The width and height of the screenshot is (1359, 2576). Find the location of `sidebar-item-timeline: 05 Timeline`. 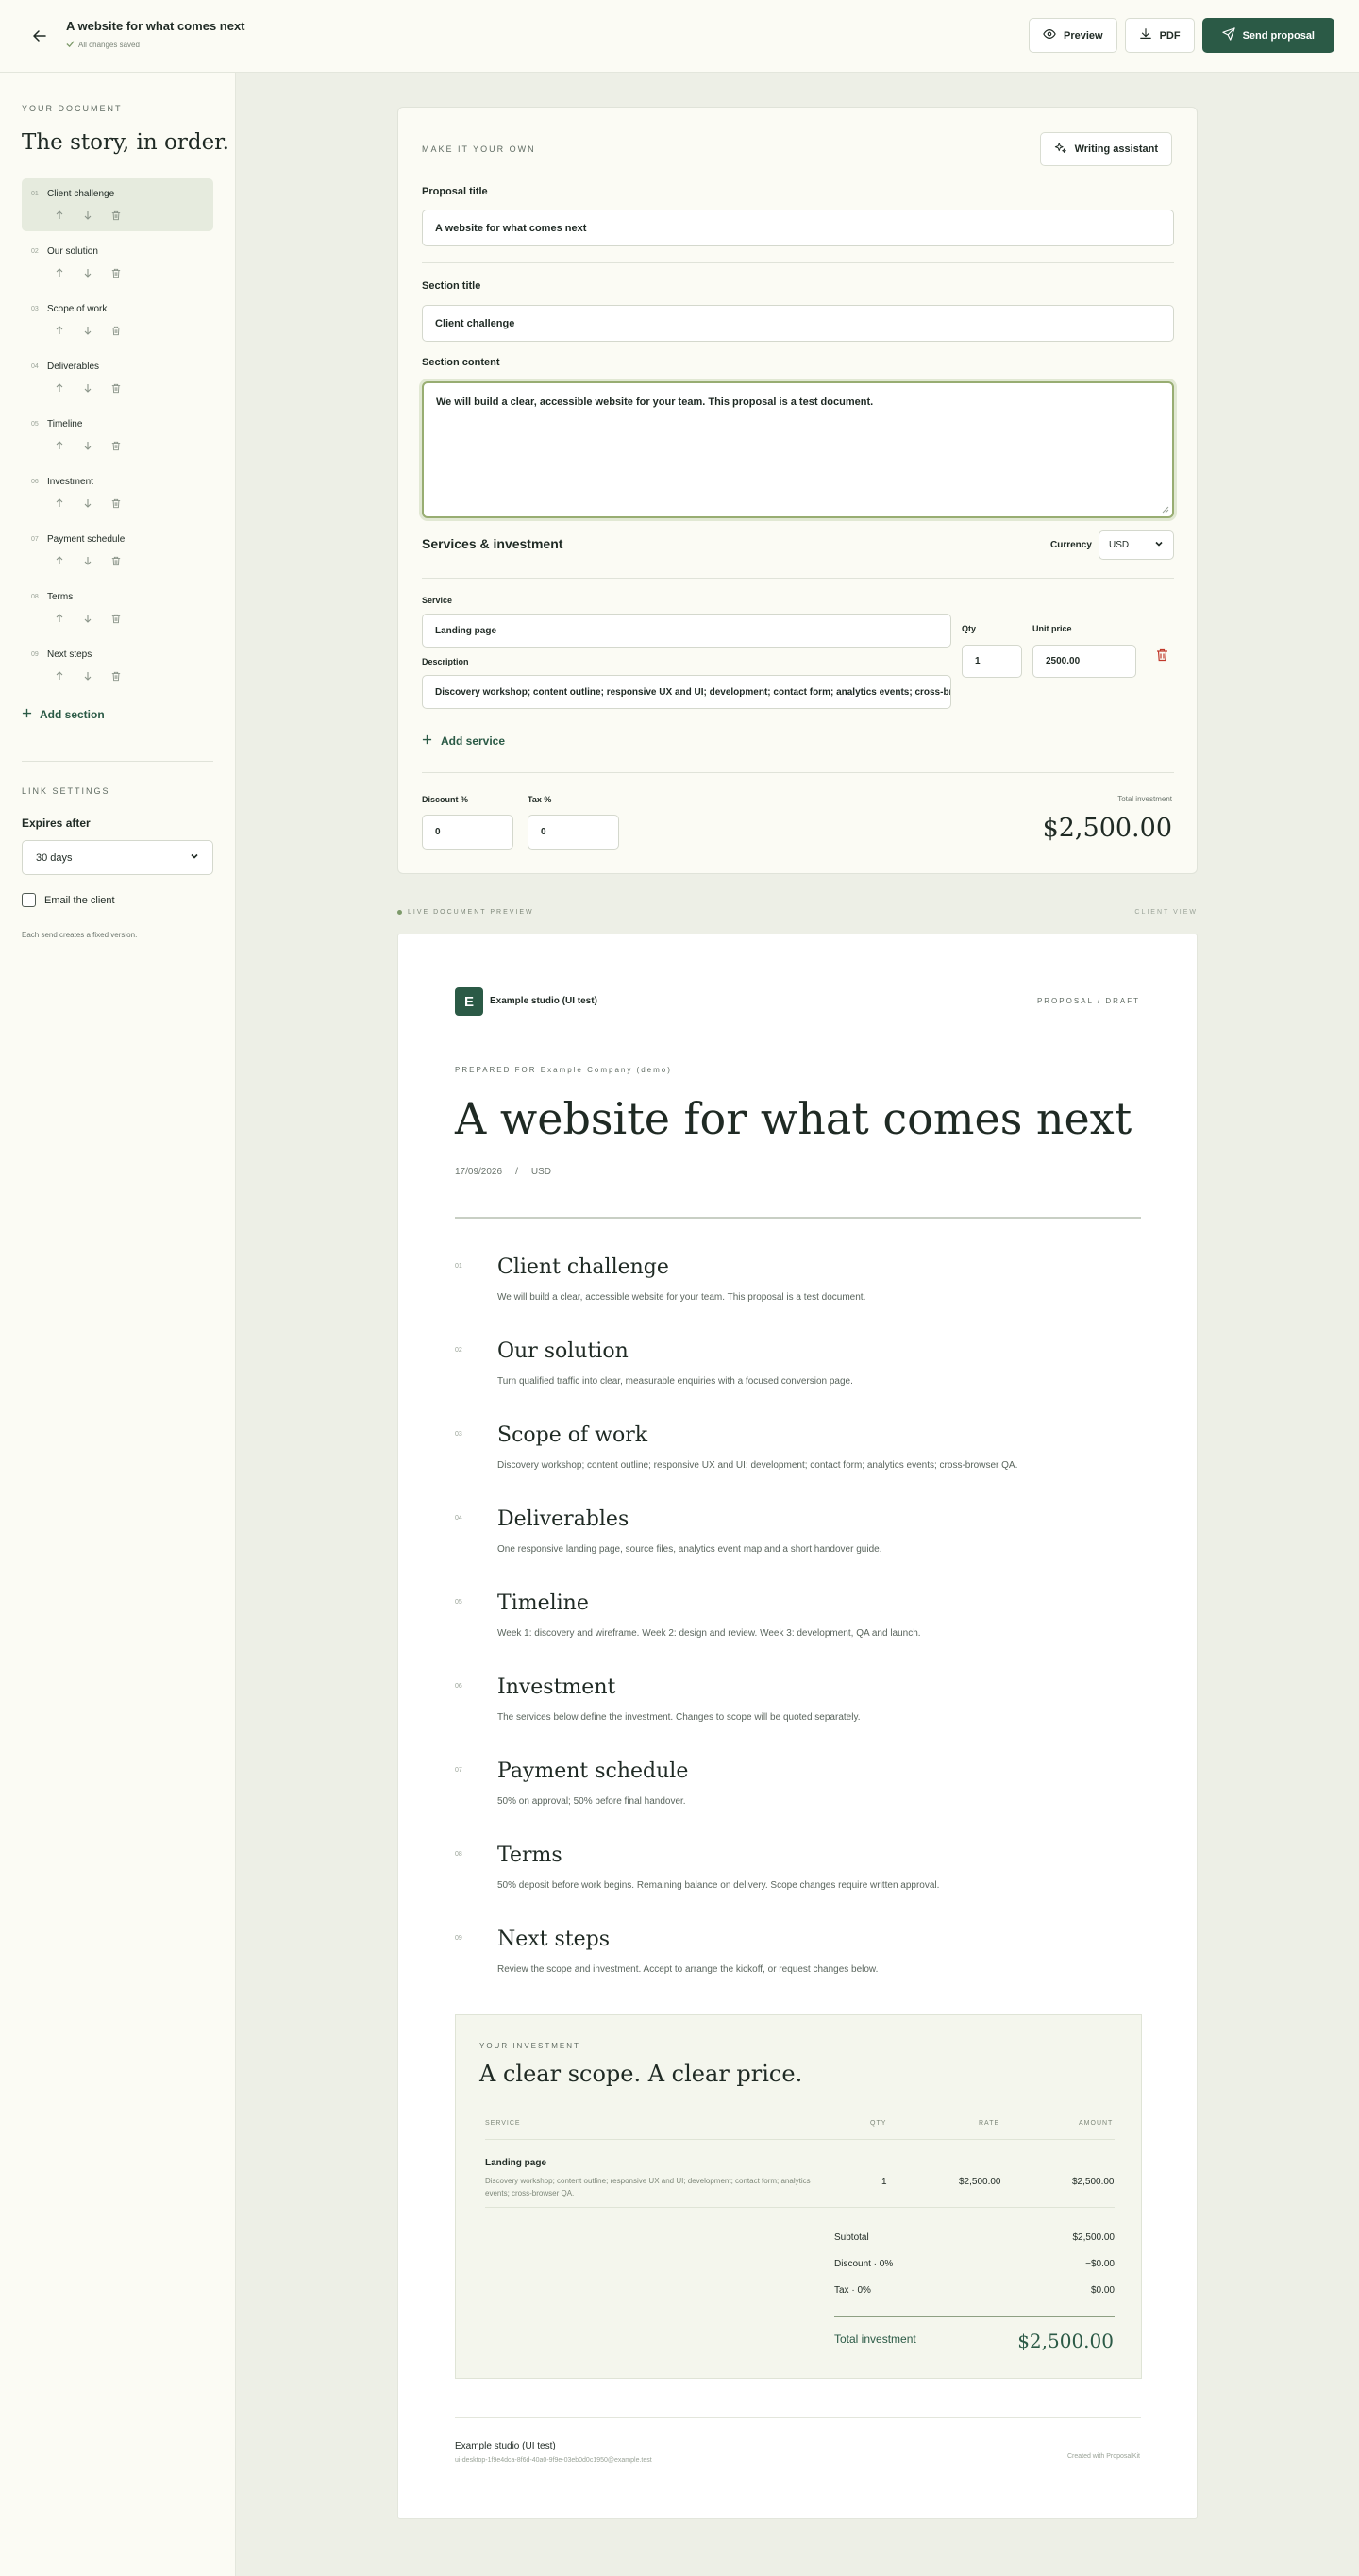

sidebar-item-timeline: 05 Timeline is located at coordinates (118, 435).